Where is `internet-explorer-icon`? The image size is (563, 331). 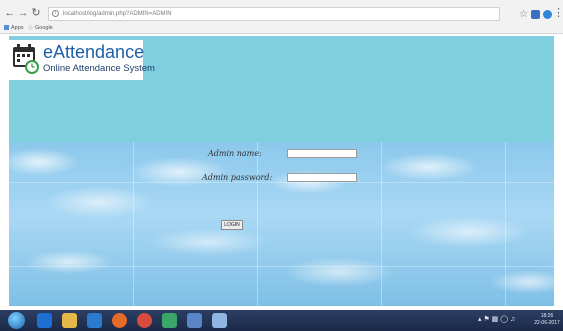
internet-explorer-icon is located at coordinates (44, 320).